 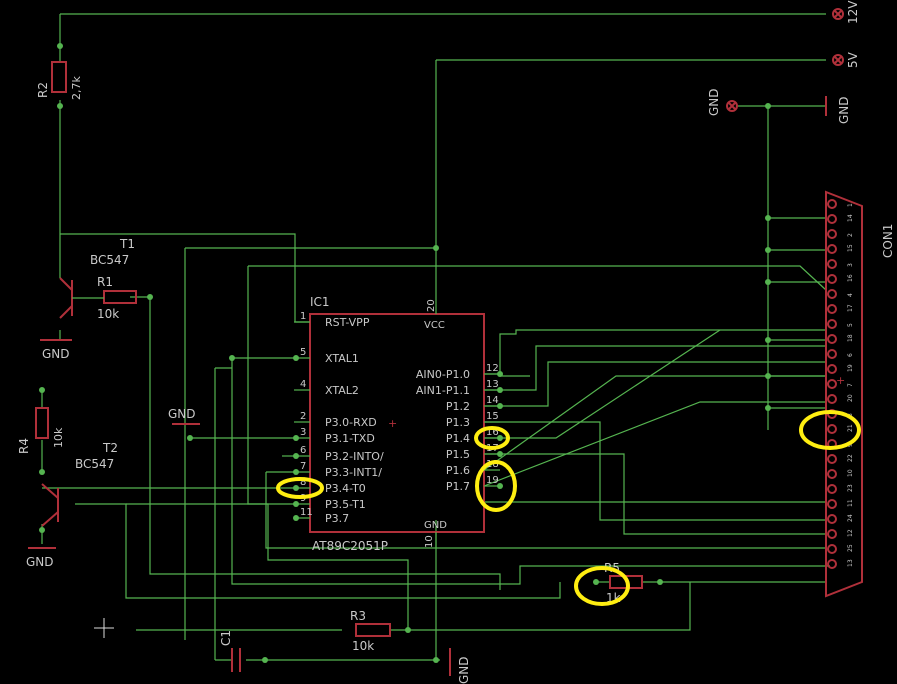 What do you see at coordinates (458, 470) in the screenshot?
I see `ic-pin-label: P1.6` at bounding box center [458, 470].